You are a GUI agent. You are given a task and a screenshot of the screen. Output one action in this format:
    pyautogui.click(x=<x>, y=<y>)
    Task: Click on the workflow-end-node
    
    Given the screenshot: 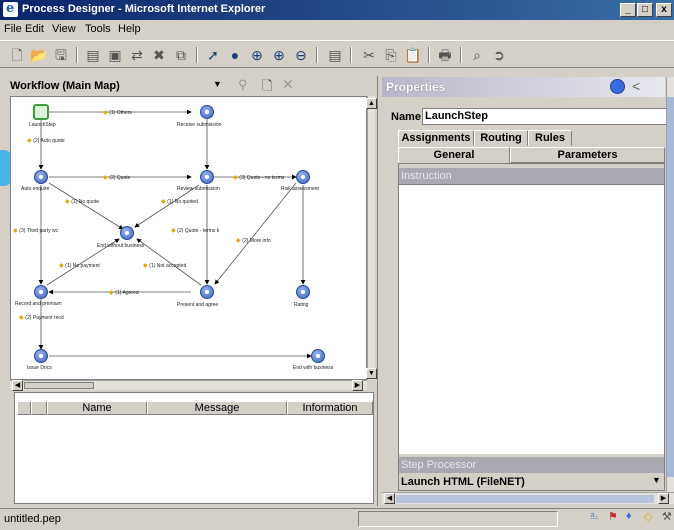 What is the action you would take?
    pyautogui.click(x=318, y=356)
    